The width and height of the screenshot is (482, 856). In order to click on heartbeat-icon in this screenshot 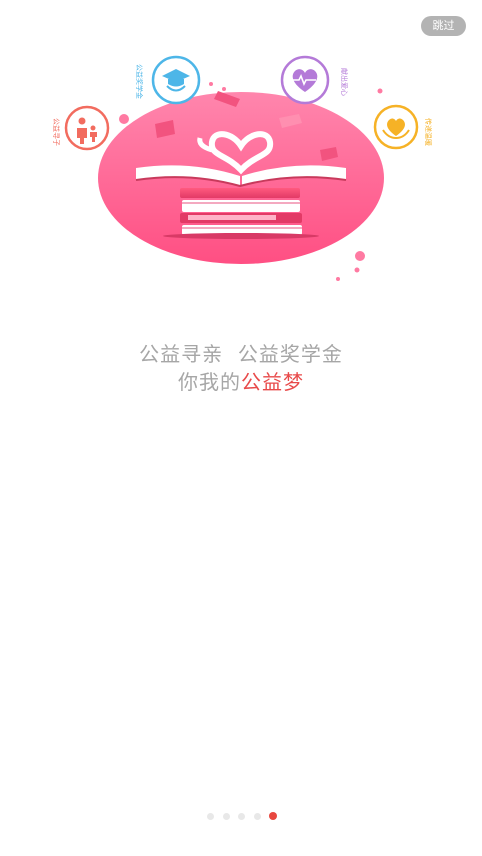, I will do `click(305, 80)`.